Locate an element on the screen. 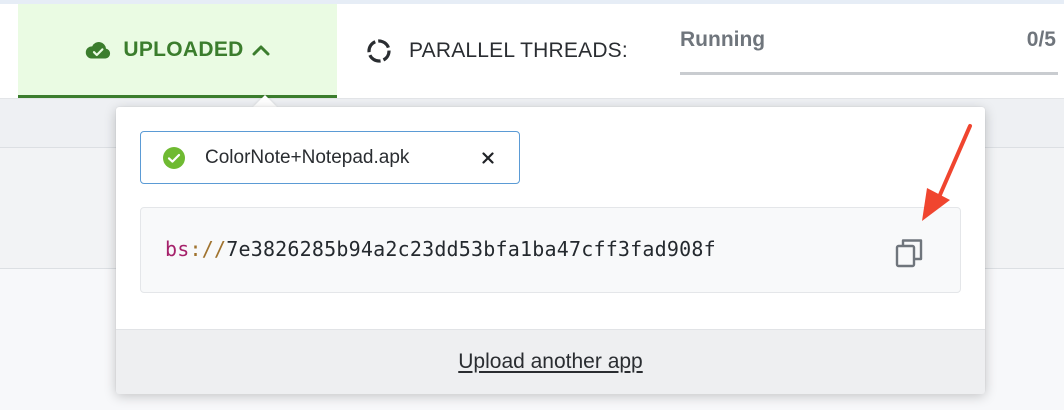  app-url-scheme: bs is located at coordinates (177, 249).